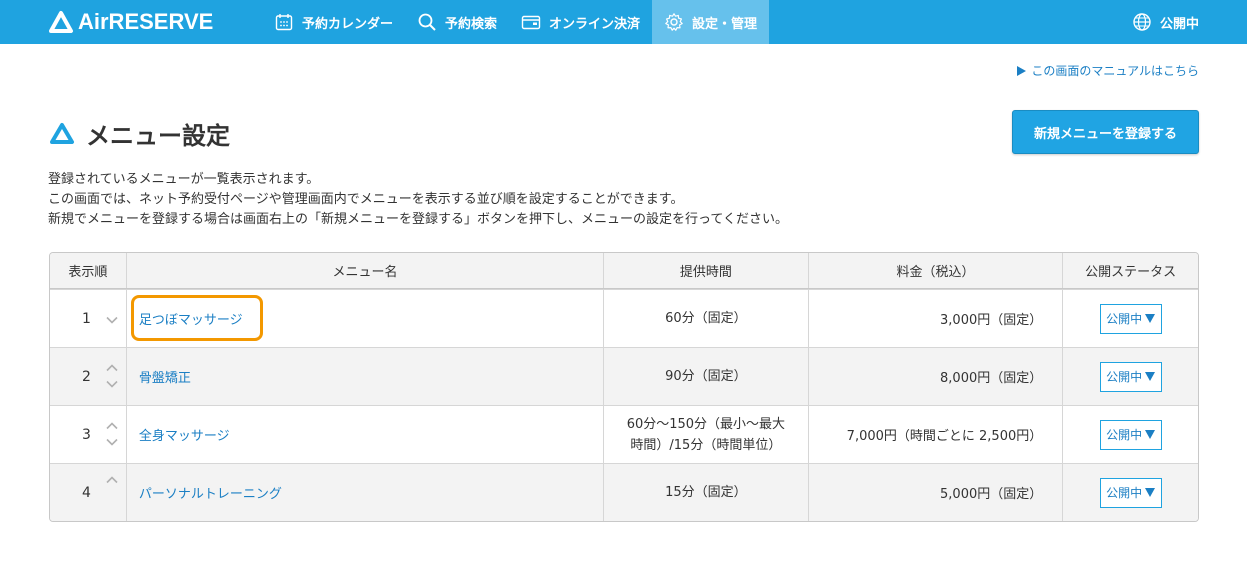  What do you see at coordinates (284, 22) in the screenshot?
I see `calendar-icon` at bounding box center [284, 22].